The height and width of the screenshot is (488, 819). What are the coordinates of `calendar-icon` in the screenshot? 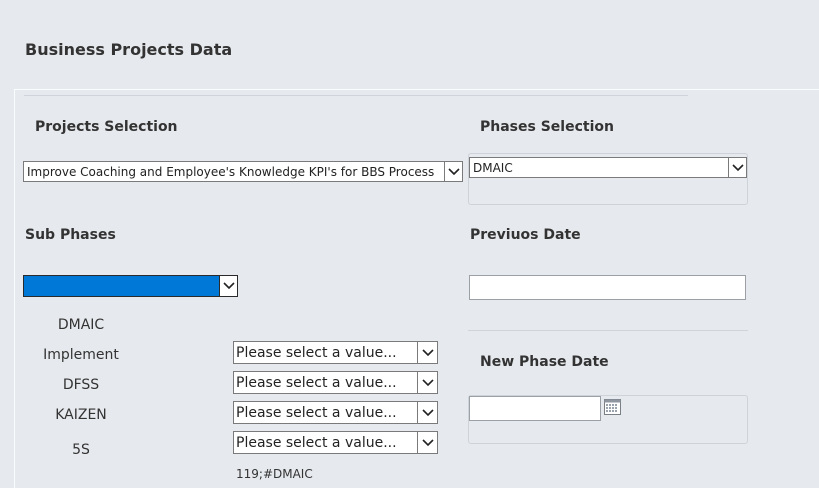 It's located at (612, 407).